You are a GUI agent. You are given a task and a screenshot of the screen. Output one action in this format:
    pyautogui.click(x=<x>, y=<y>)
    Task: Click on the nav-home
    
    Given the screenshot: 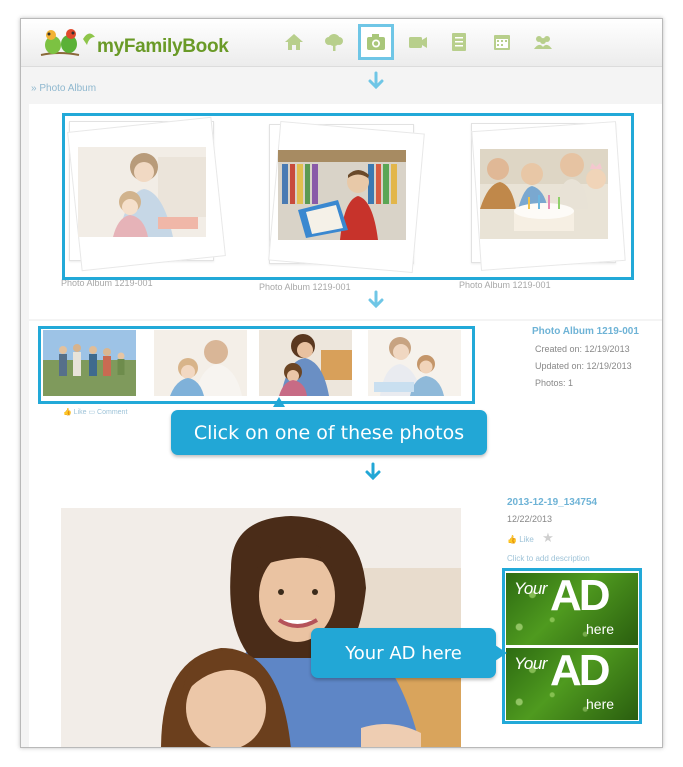 What is the action you would take?
    pyautogui.click(x=294, y=42)
    